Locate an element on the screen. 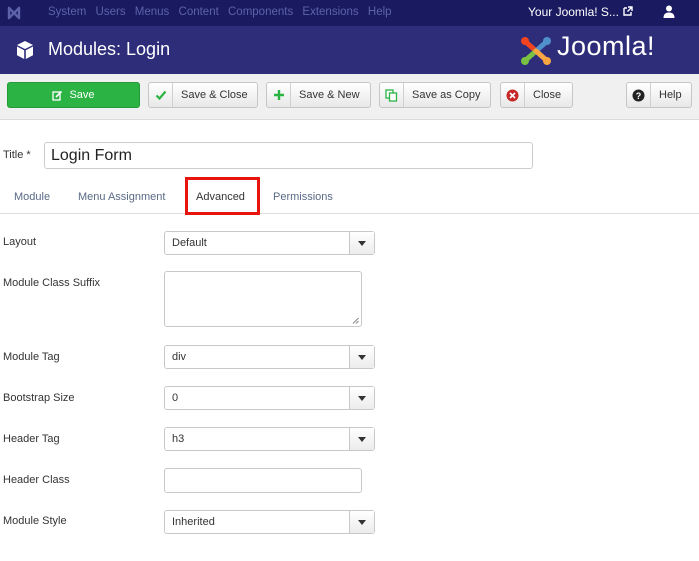 The width and height of the screenshot is (699, 561). header-tag-select: h3 is located at coordinates (269, 439).